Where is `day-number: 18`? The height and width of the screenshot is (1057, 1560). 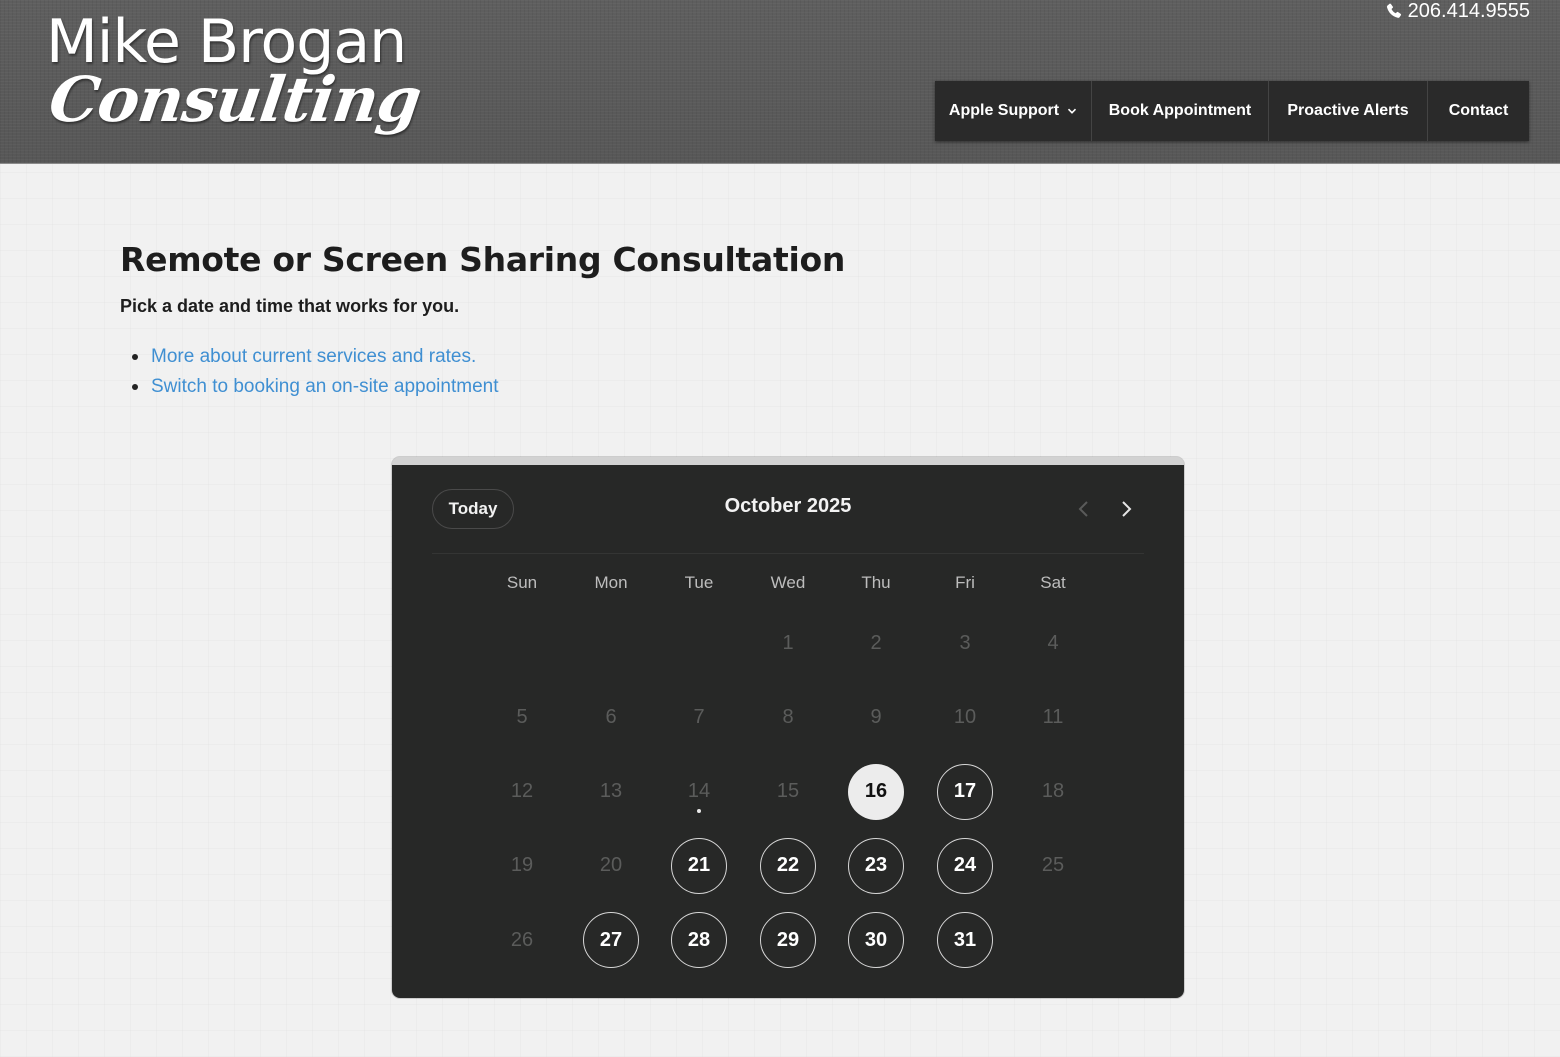
day-number: 18 is located at coordinates (1053, 791).